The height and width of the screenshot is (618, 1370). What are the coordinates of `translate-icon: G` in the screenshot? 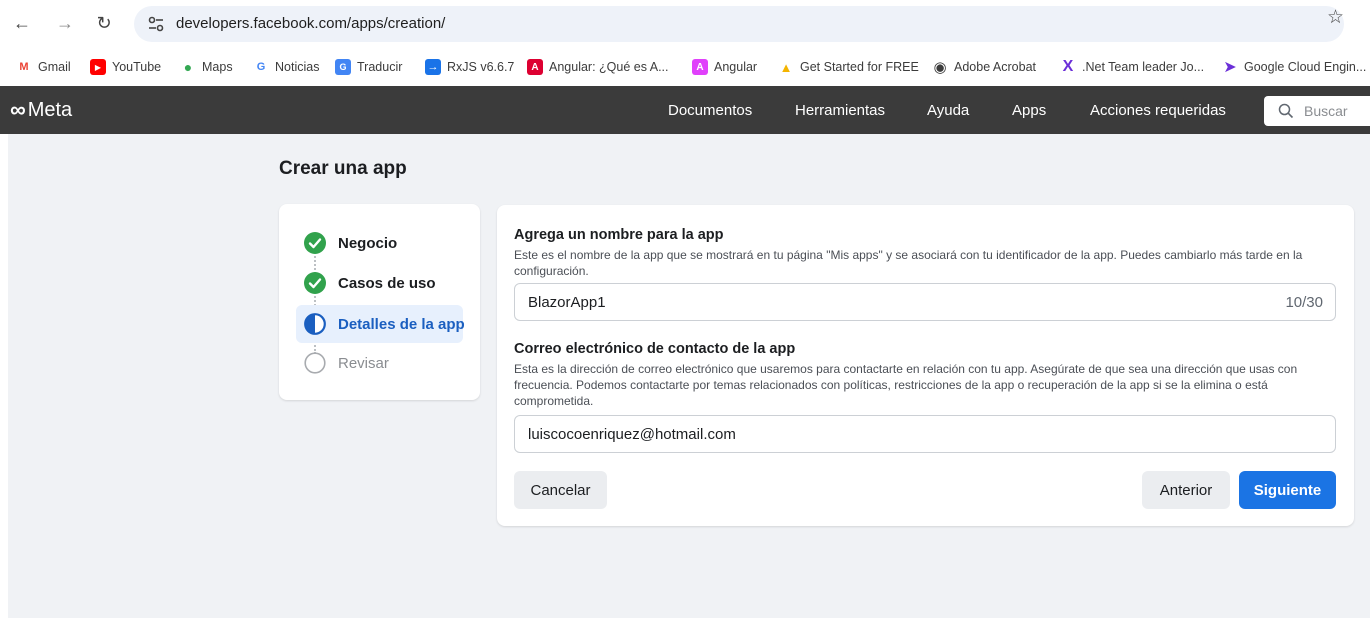 It's located at (343, 67).